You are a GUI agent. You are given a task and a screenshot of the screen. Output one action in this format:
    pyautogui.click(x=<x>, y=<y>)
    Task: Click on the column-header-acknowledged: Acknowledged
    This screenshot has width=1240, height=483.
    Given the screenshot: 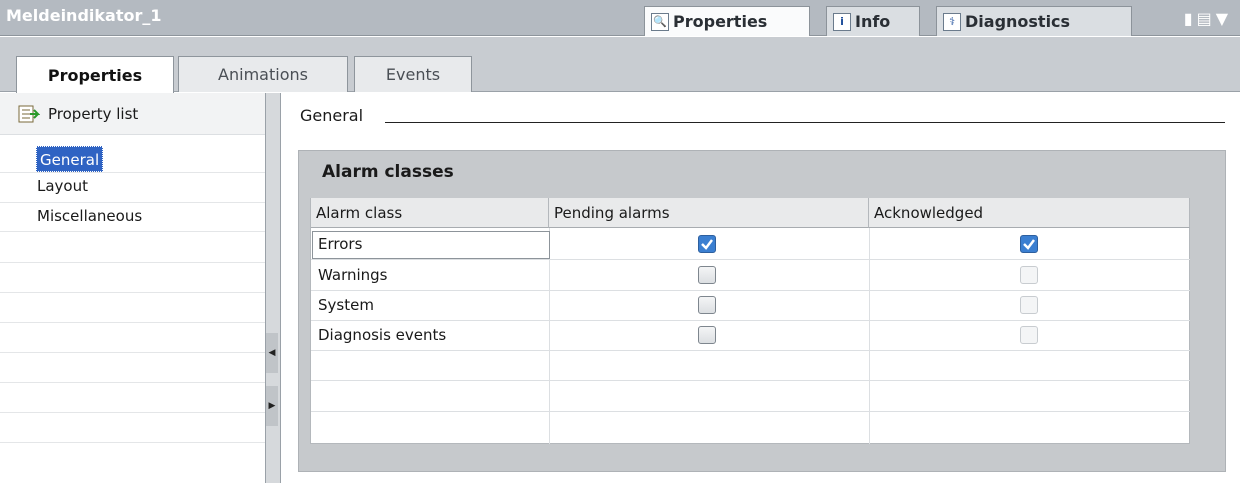 What is the action you would take?
    pyautogui.click(x=1029, y=213)
    